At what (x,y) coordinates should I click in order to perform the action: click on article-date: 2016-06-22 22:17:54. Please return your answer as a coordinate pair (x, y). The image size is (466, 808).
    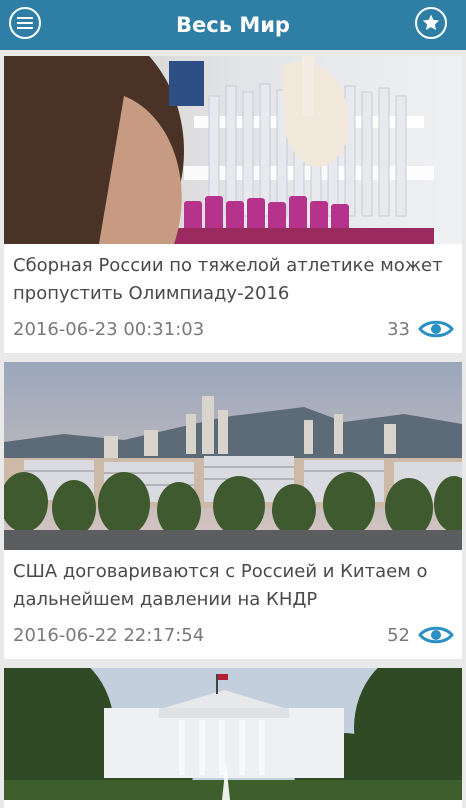
    Looking at the image, I should click on (109, 635).